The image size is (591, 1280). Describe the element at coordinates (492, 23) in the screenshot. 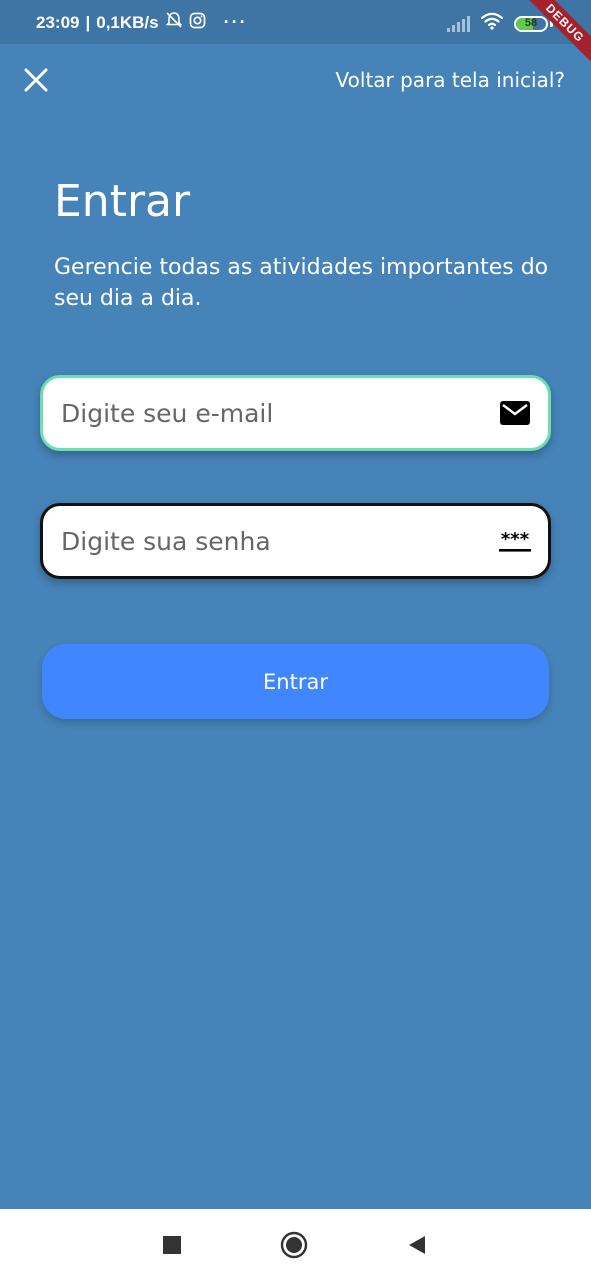

I see `wifi-icon` at that location.